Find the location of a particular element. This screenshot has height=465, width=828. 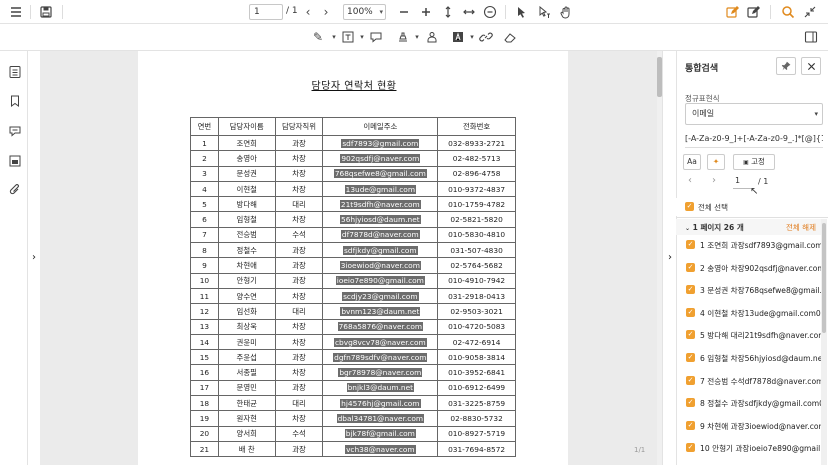

page-number-input: 1 is located at coordinates (266, 12).